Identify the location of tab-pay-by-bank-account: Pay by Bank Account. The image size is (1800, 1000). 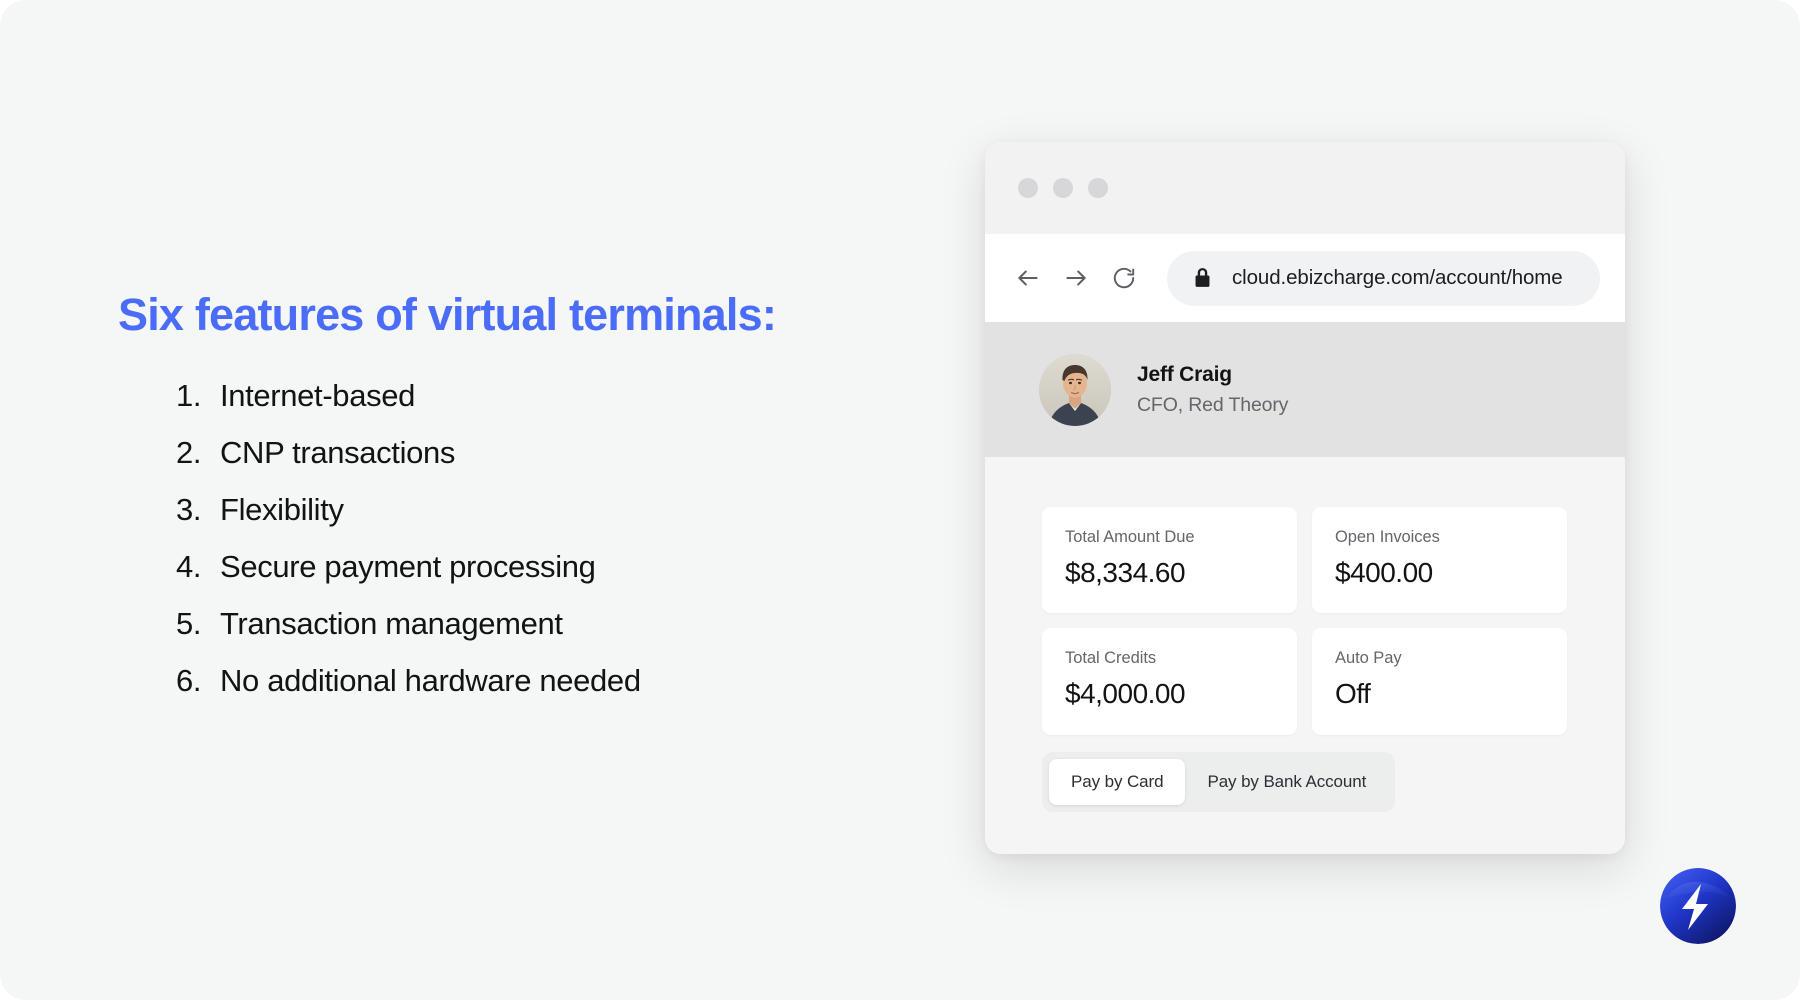
(1286, 782).